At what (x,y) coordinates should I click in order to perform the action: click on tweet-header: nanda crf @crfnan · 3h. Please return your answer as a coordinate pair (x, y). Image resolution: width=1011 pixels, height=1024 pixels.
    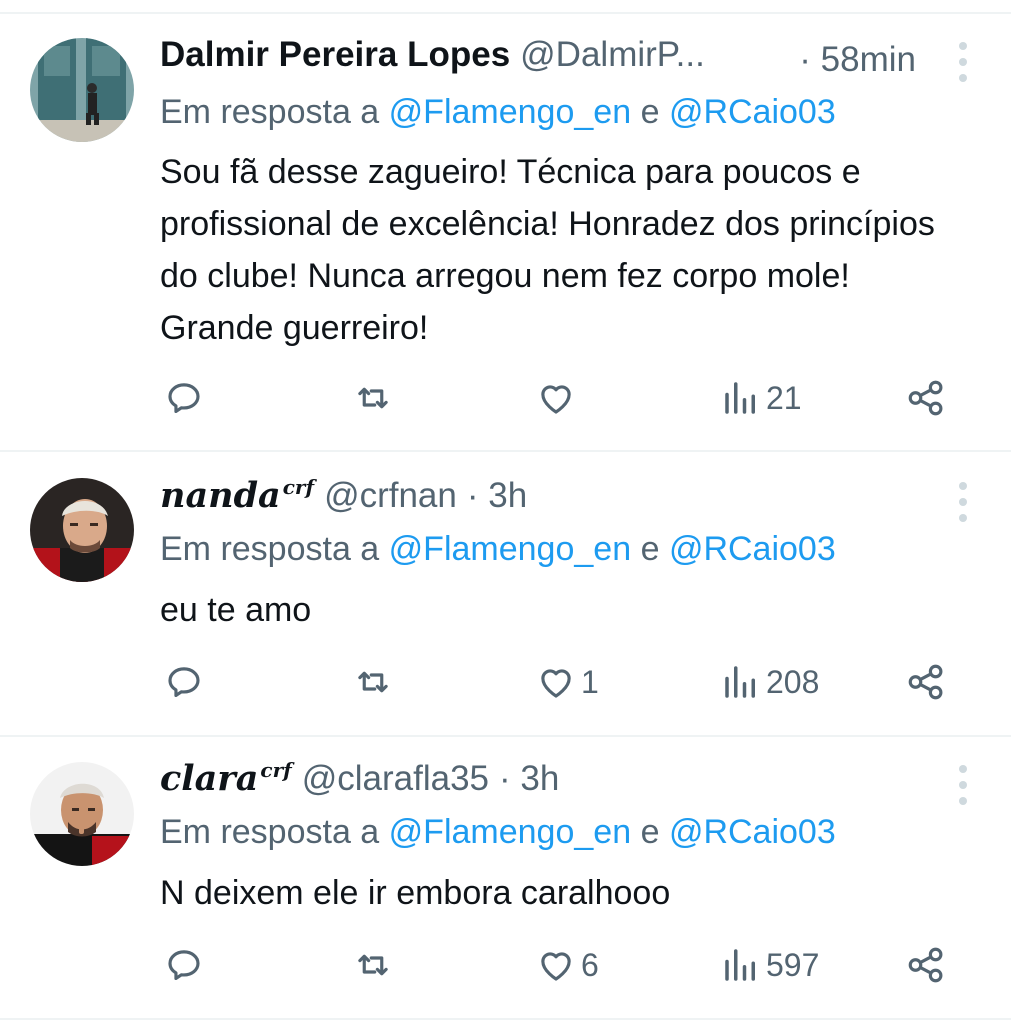
    Looking at the image, I should click on (545, 500).